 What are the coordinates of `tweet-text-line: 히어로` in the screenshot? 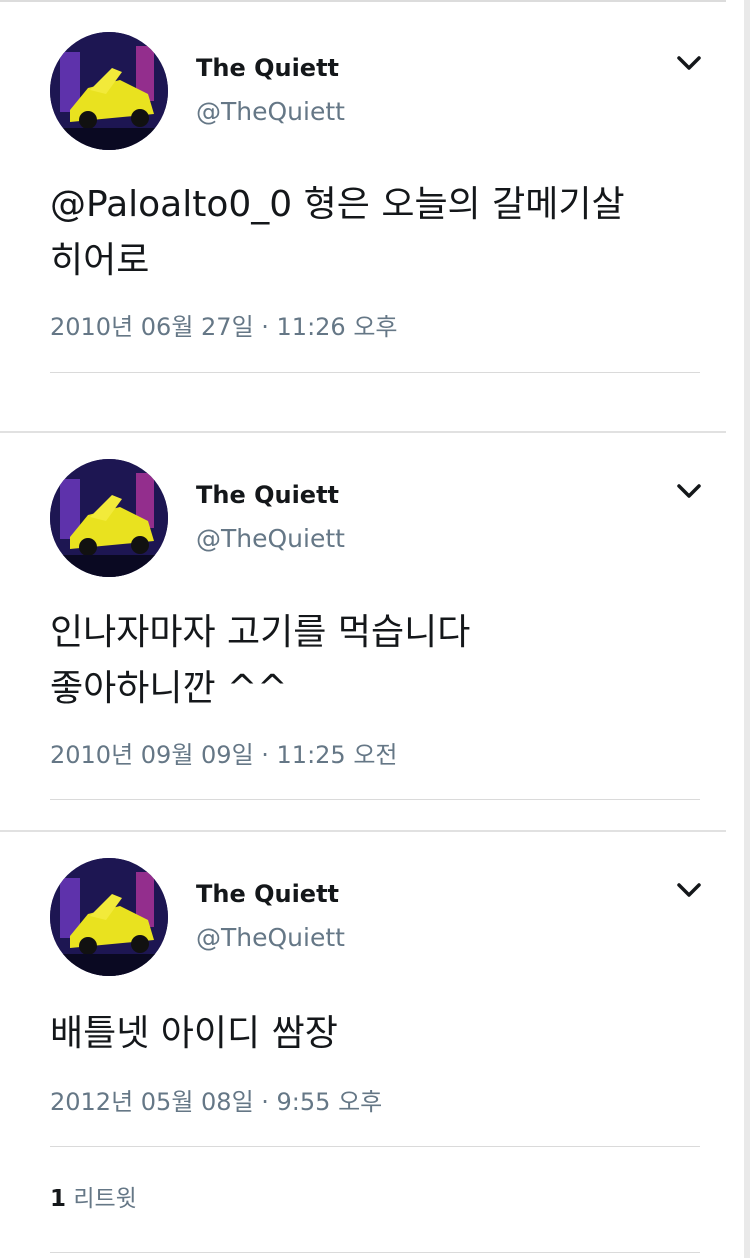 It's located at (100, 260).